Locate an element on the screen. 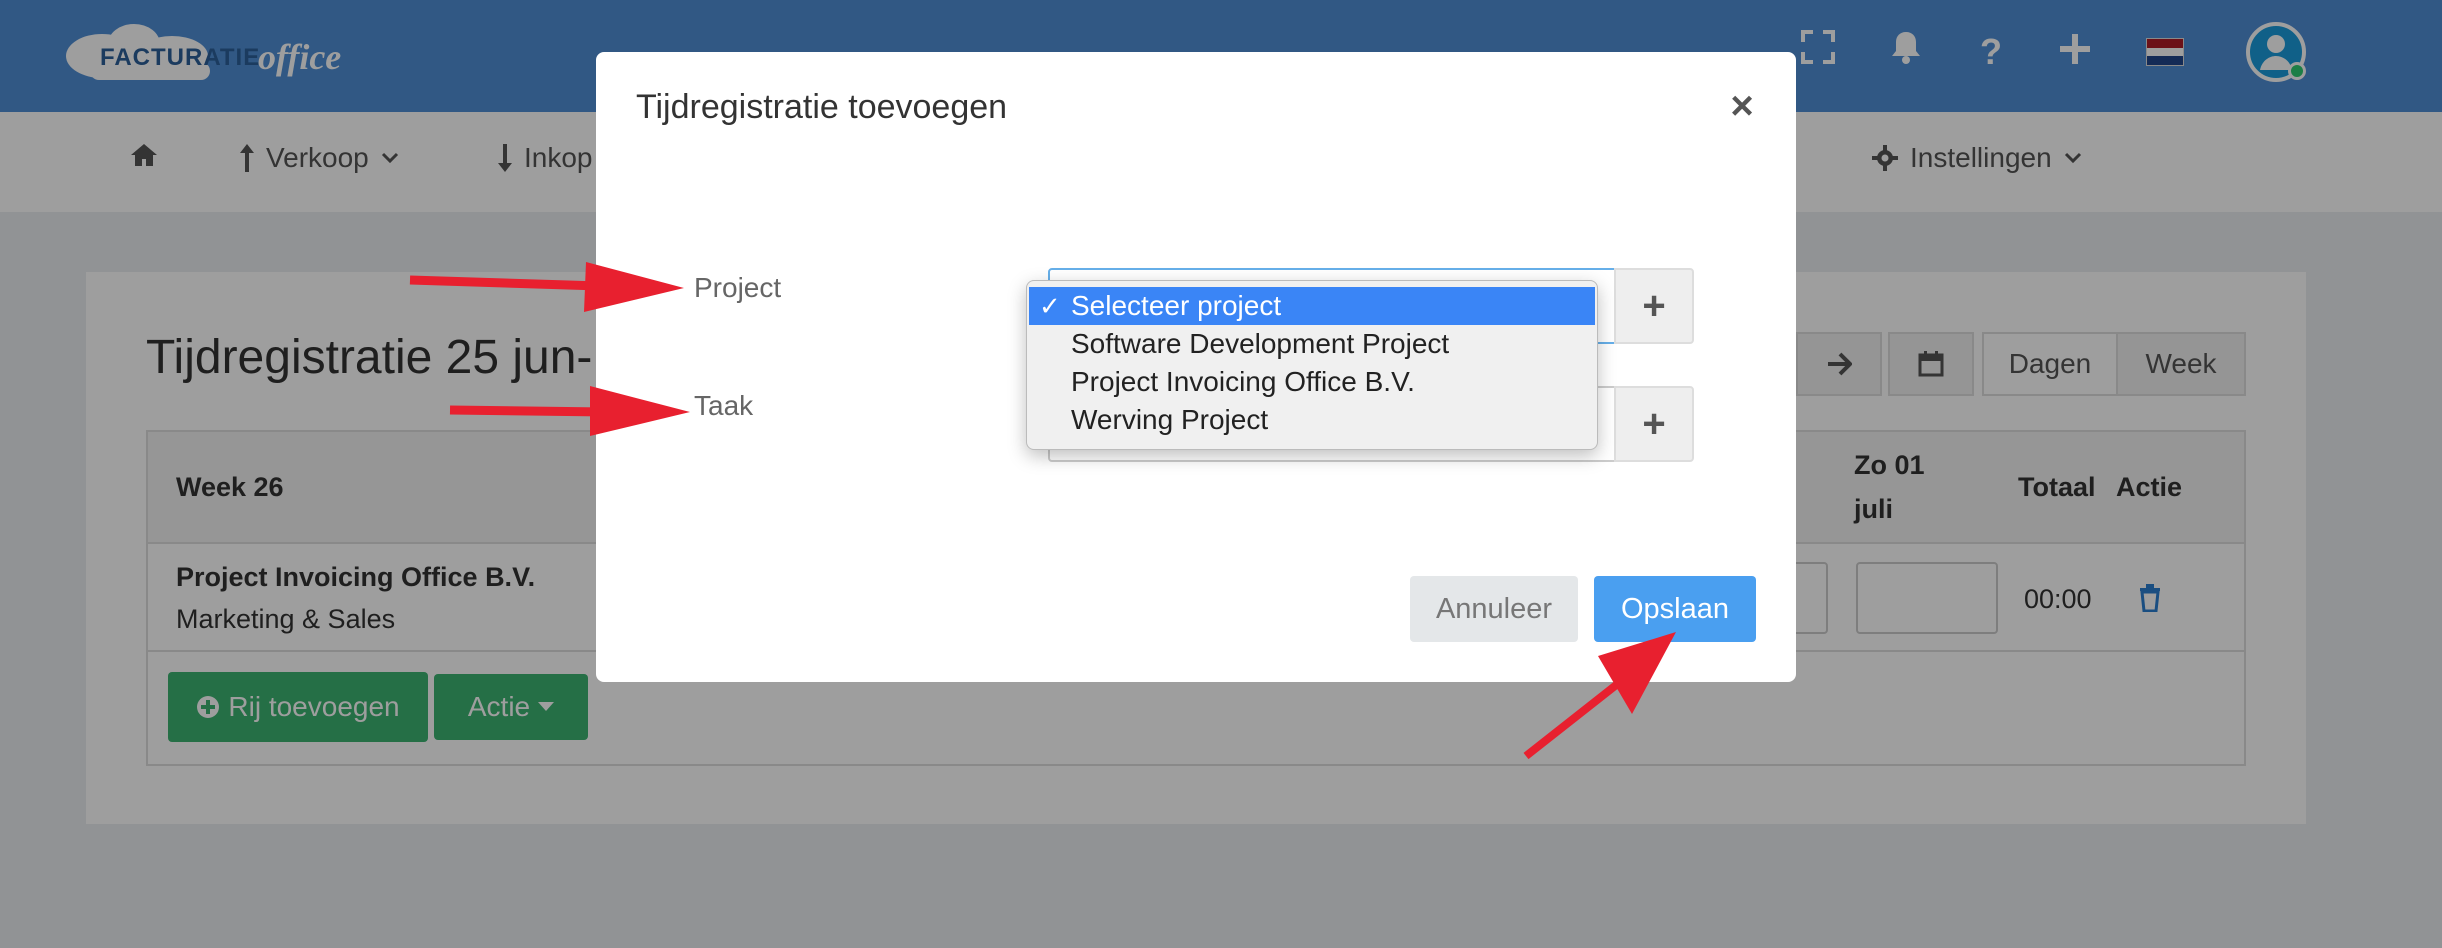 The image size is (2442, 948). project-label: Project is located at coordinates (738, 287).